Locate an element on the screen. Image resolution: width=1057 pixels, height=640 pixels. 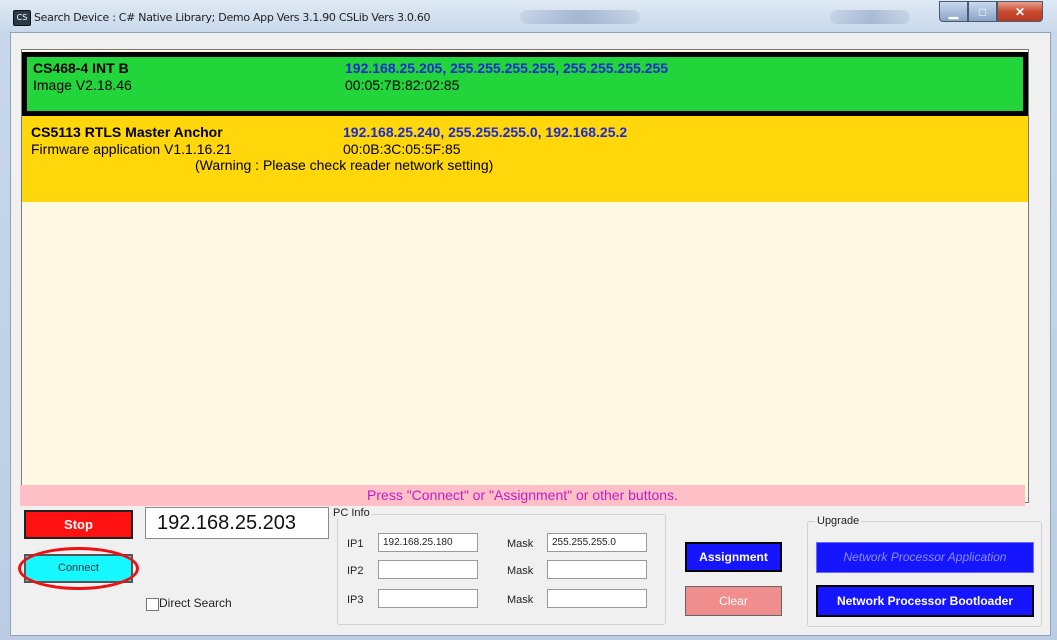
ip3-label: IP3 is located at coordinates (355, 600).